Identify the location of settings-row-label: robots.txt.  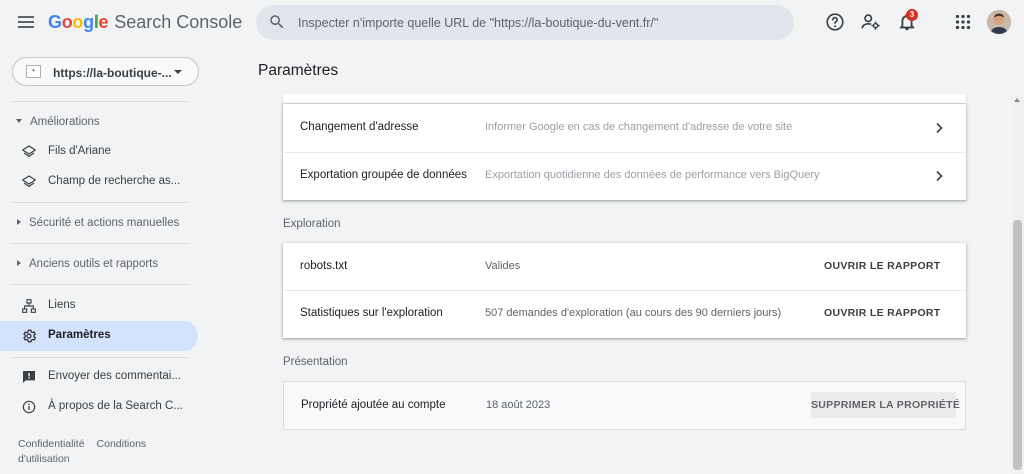
(324, 266).